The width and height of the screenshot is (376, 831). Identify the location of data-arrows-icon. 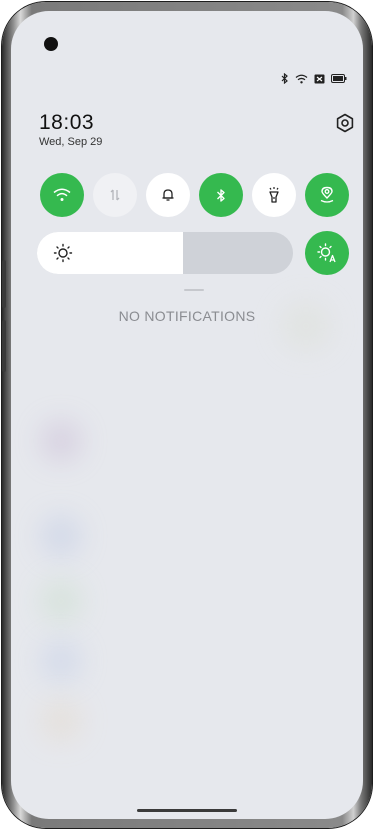
(115, 195).